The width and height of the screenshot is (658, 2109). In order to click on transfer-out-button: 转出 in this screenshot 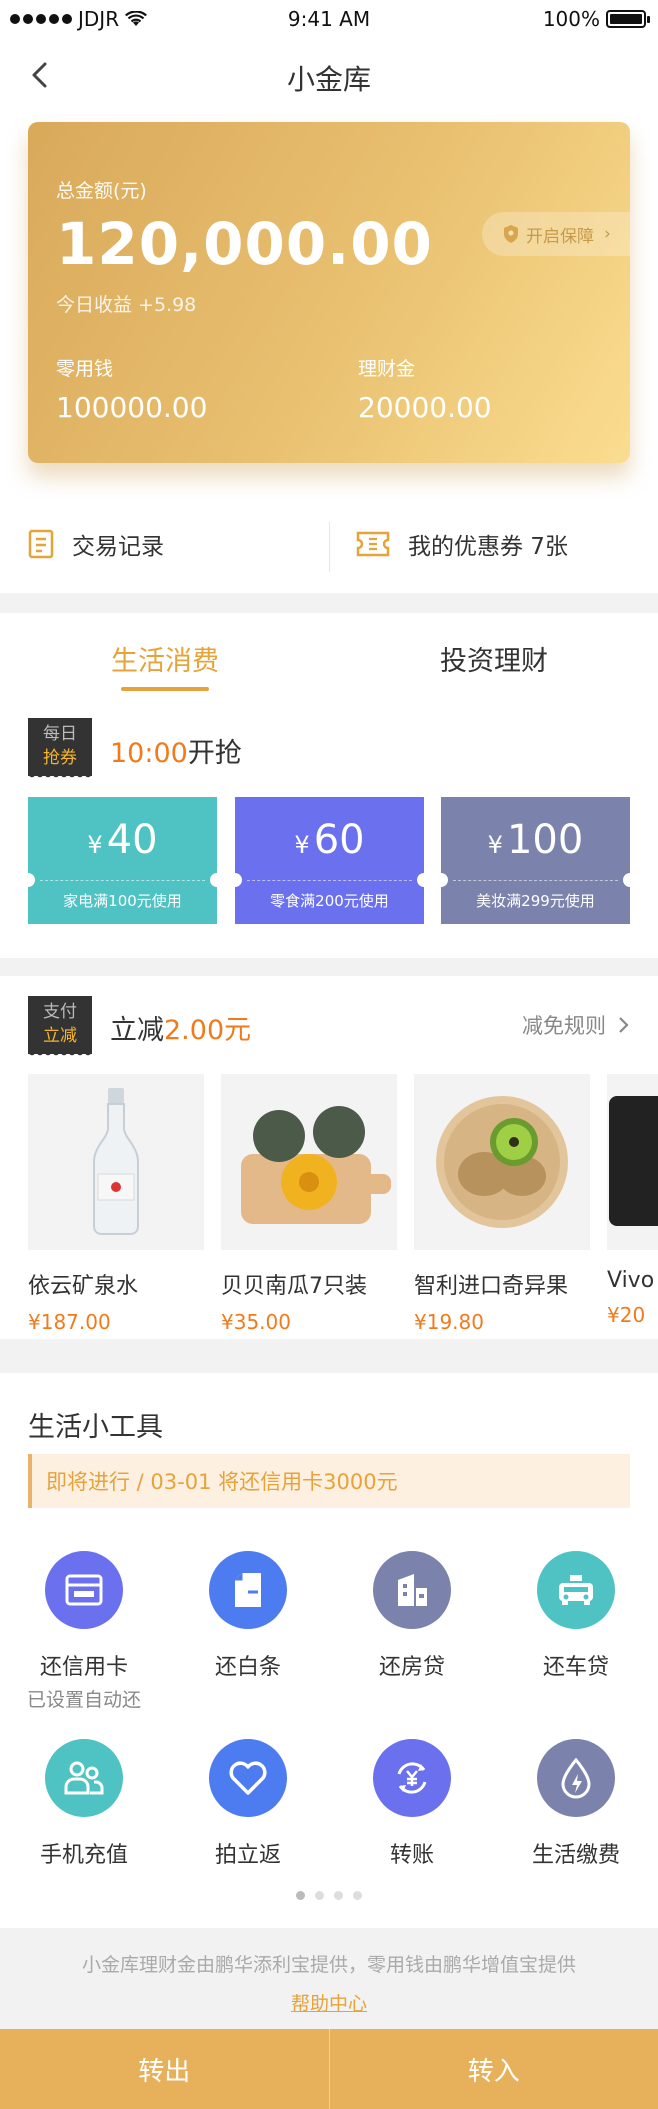, I will do `click(164, 2069)`.